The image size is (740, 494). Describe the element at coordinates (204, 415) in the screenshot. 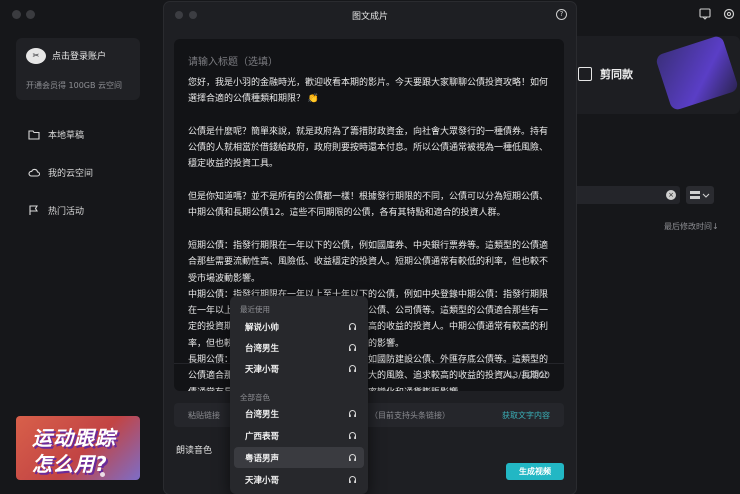

I see `link-input: 粘贴链接` at that location.